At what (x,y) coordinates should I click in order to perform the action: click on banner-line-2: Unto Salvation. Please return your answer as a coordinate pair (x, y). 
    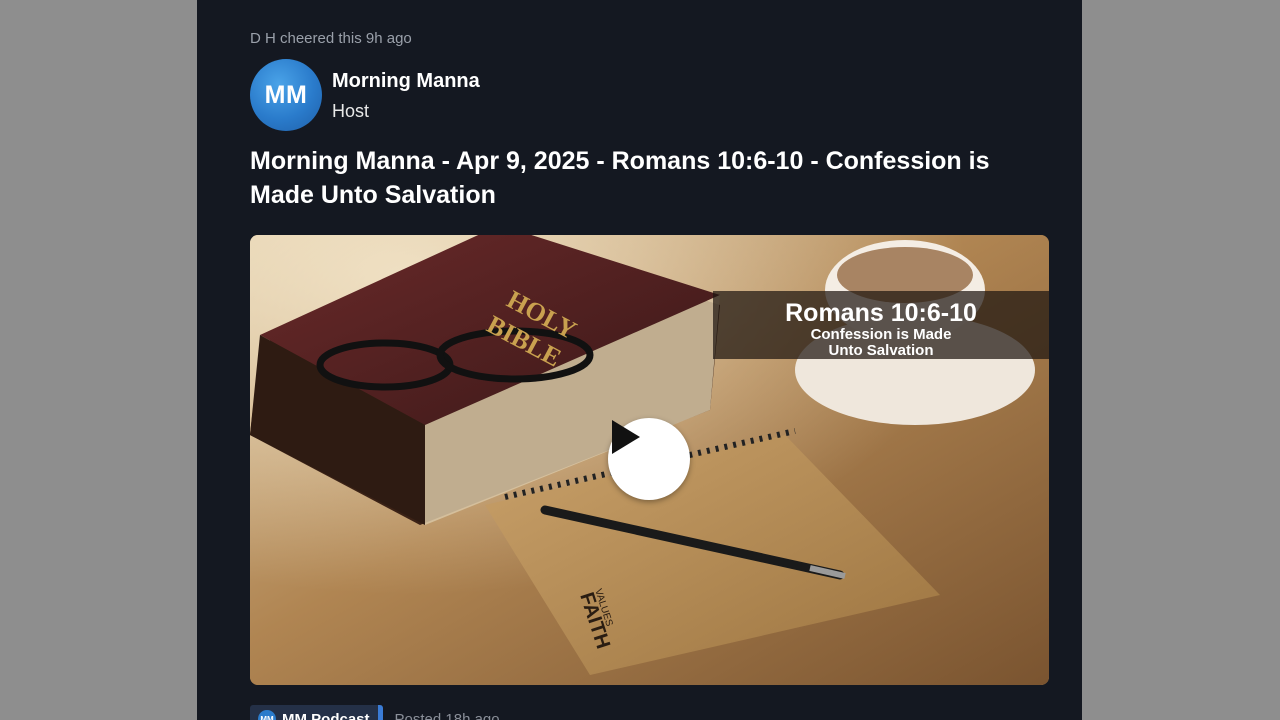
    Looking at the image, I should click on (881, 350).